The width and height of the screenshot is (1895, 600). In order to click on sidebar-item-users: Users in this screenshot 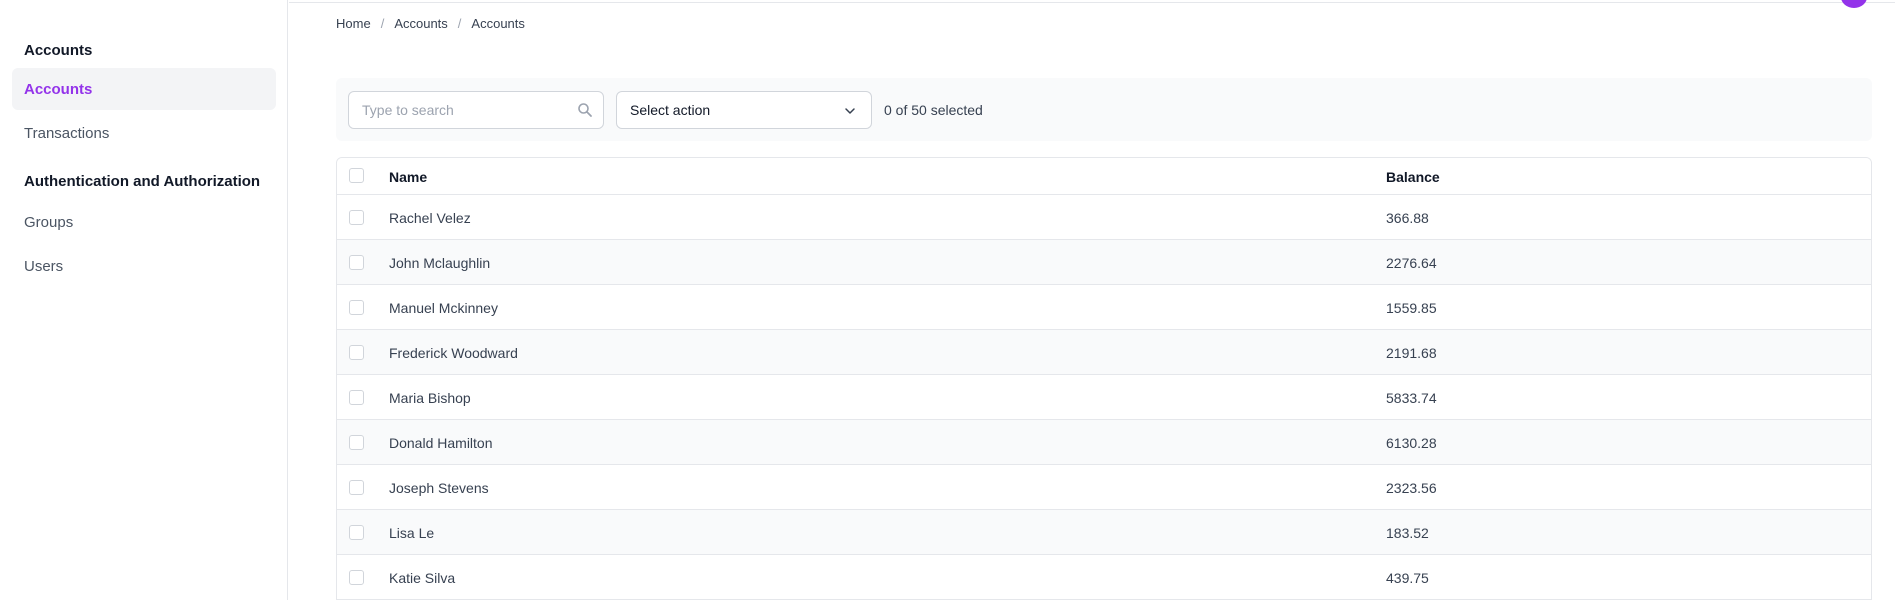, I will do `click(144, 266)`.